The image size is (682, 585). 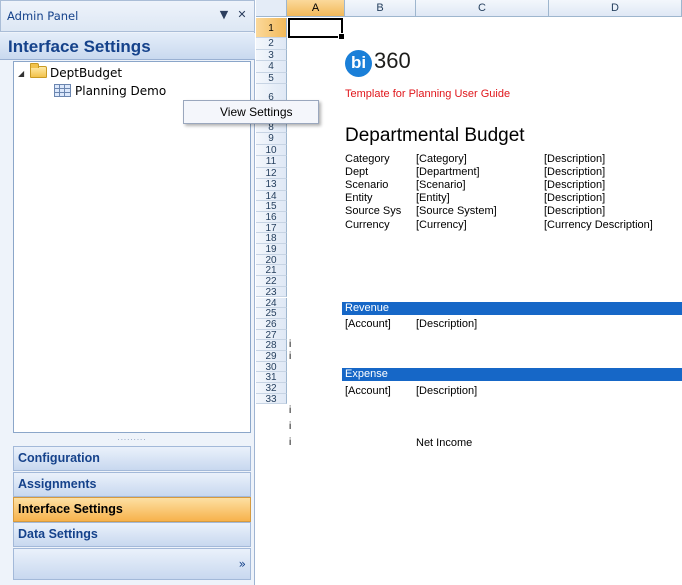 I want to click on row-header-12: 12, so click(x=271, y=173).